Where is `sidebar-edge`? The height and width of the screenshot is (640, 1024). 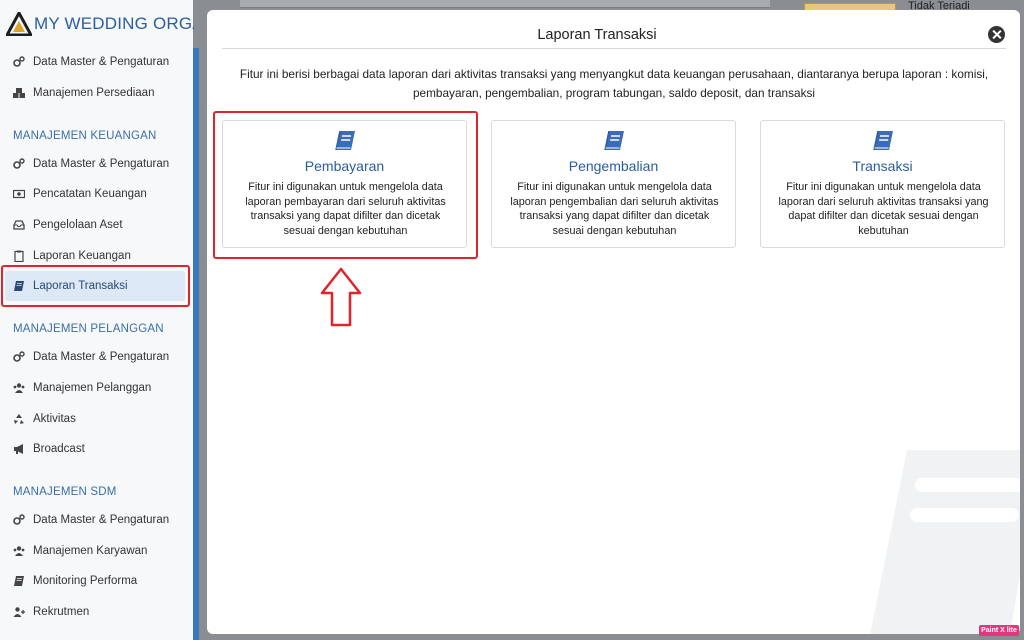
sidebar-edge is located at coordinates (196, 344).